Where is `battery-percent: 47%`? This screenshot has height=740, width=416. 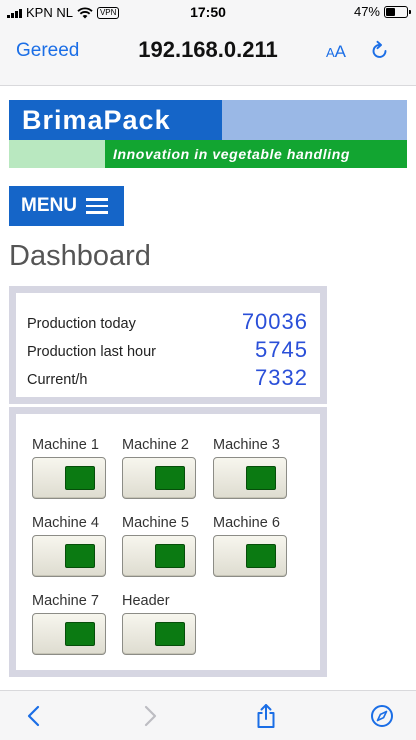 battery-percent: 47% is located at coordinates (366, 11).